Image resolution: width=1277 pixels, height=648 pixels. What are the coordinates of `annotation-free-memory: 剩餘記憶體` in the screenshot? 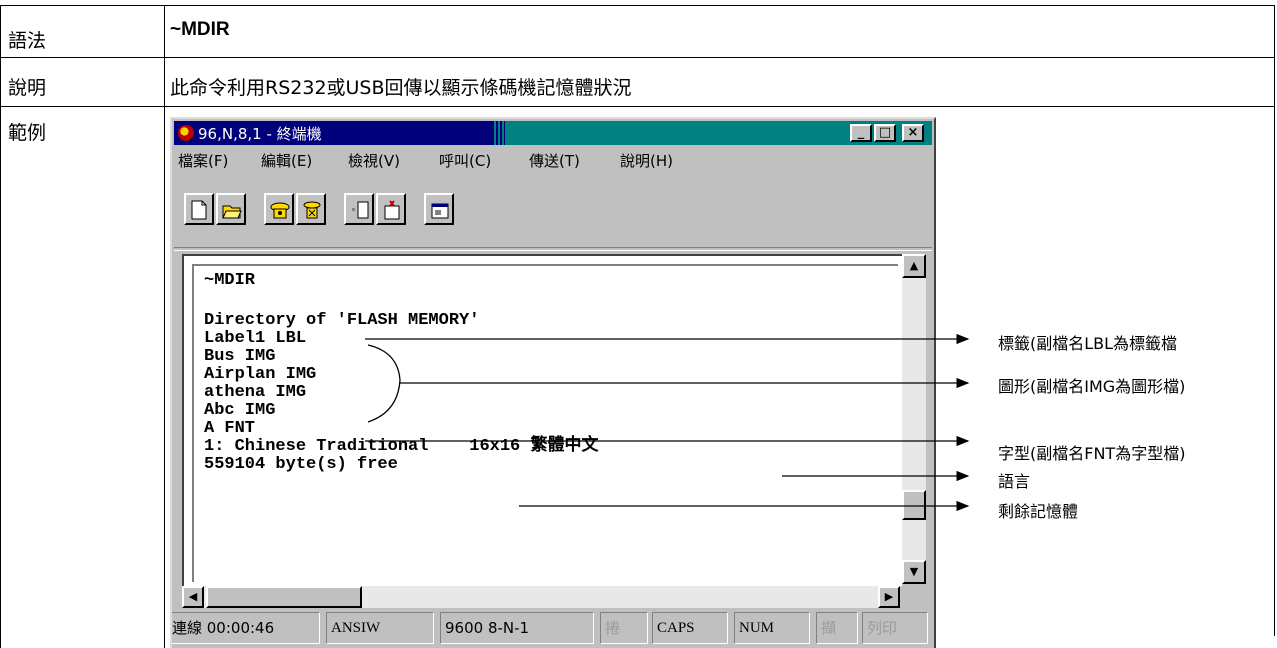 It's located at (1038, 511).